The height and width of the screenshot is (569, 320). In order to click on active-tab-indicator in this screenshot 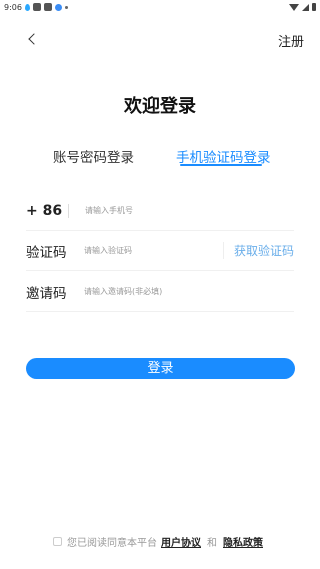, I will do `click(221, 165)`.